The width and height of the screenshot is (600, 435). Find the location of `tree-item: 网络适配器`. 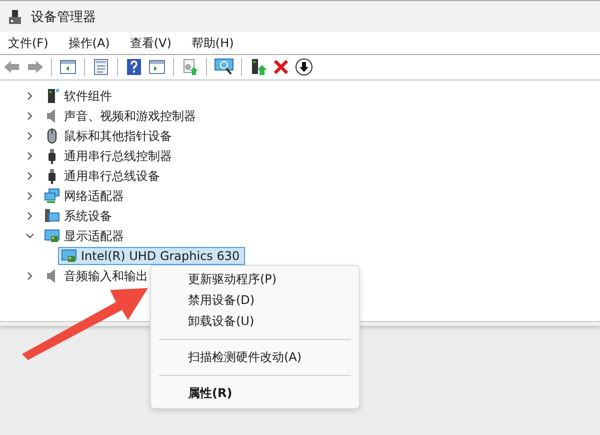

tree-item: 网络适配器 is located at coordinates (84, 196).